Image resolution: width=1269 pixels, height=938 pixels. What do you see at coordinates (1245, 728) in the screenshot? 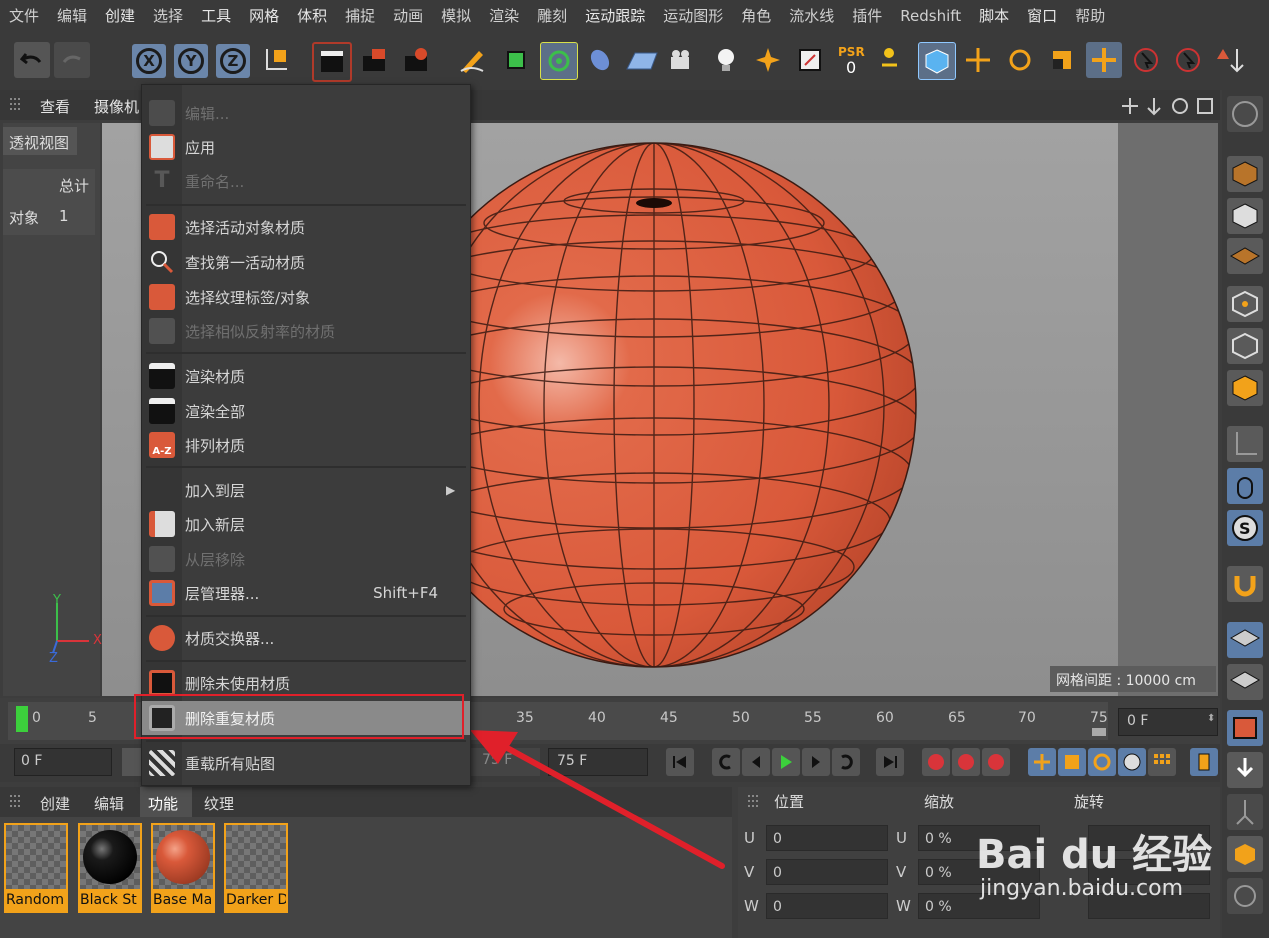
I see `window-layout-button` at bounding box center [1245, 728].